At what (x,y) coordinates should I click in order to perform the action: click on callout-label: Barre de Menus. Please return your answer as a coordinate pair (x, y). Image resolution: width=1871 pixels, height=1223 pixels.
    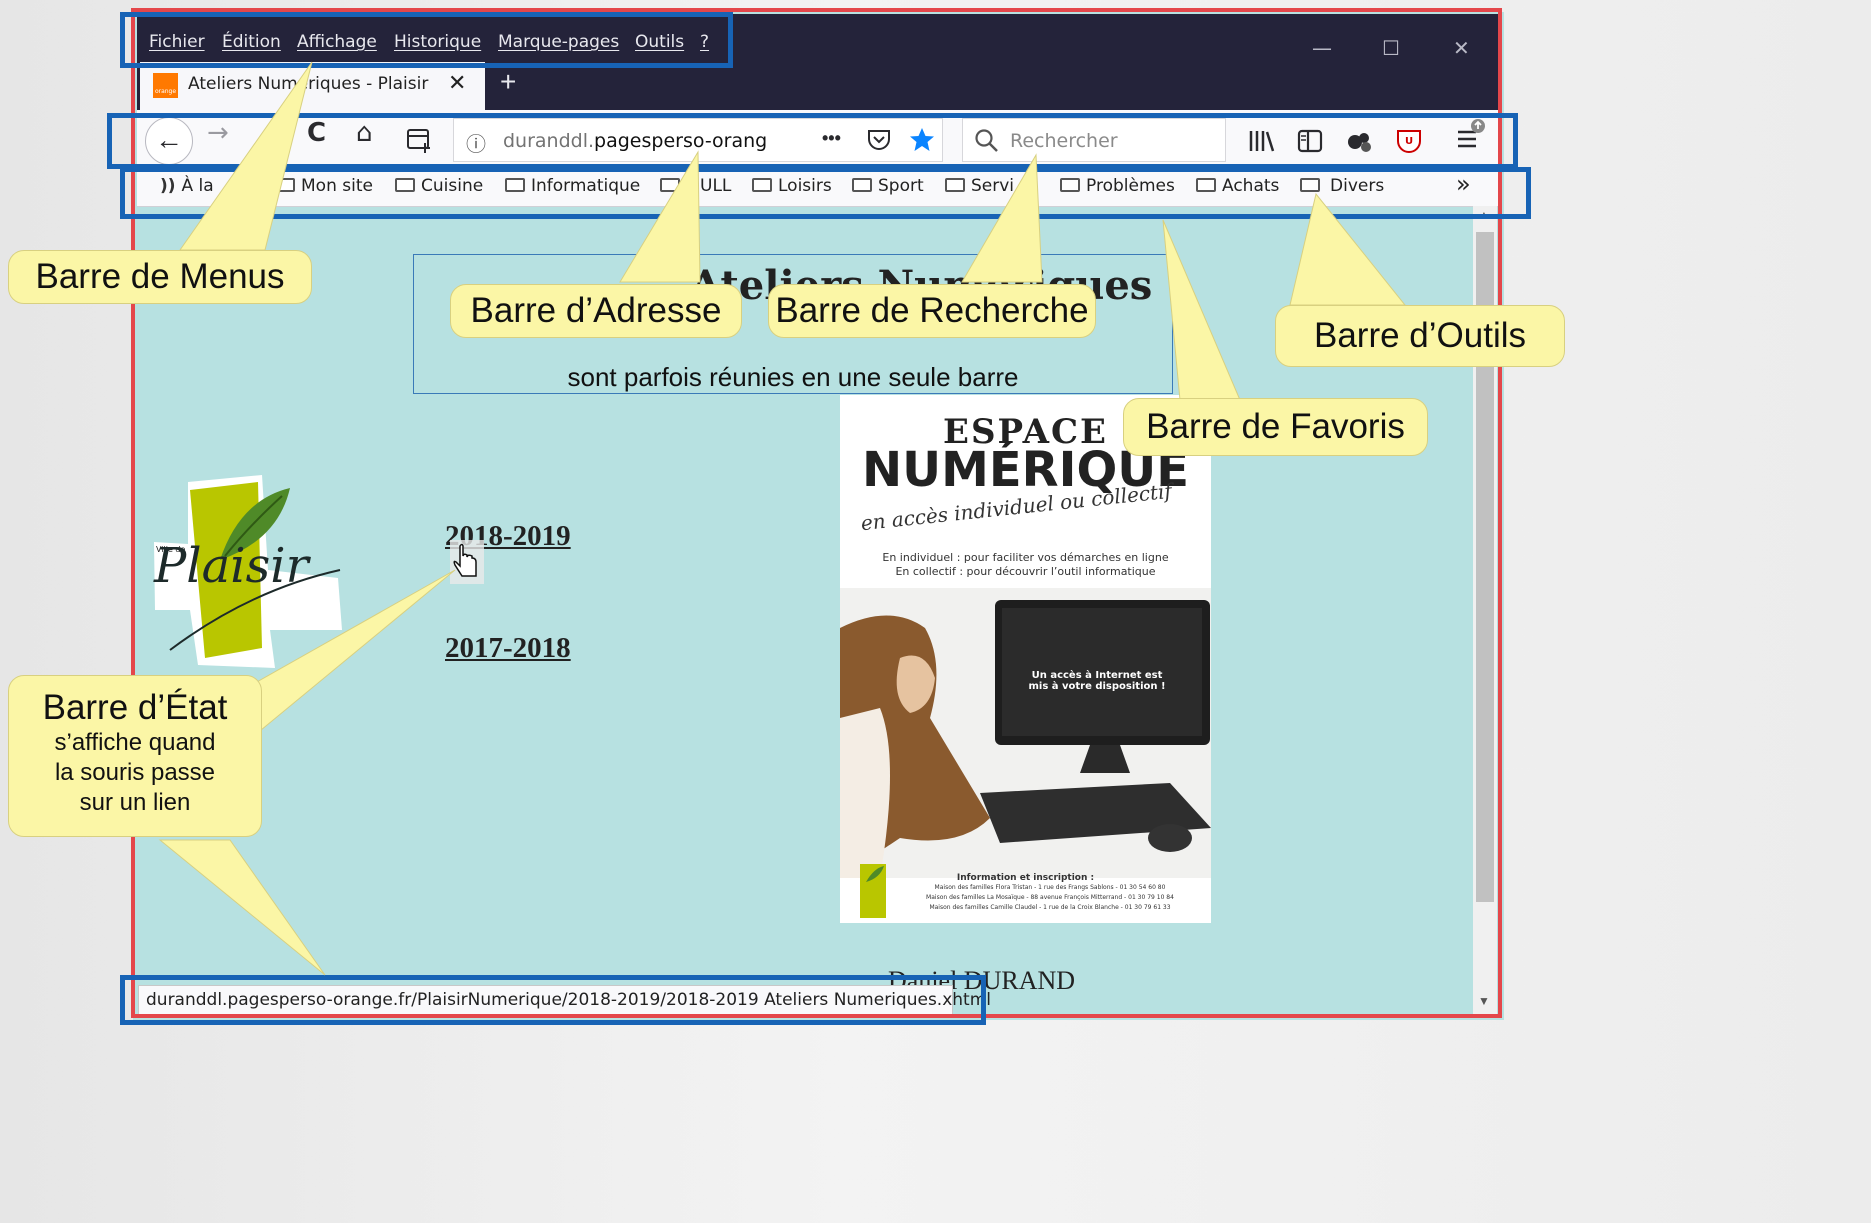
    Looking at the image, I should click on (160, 276).